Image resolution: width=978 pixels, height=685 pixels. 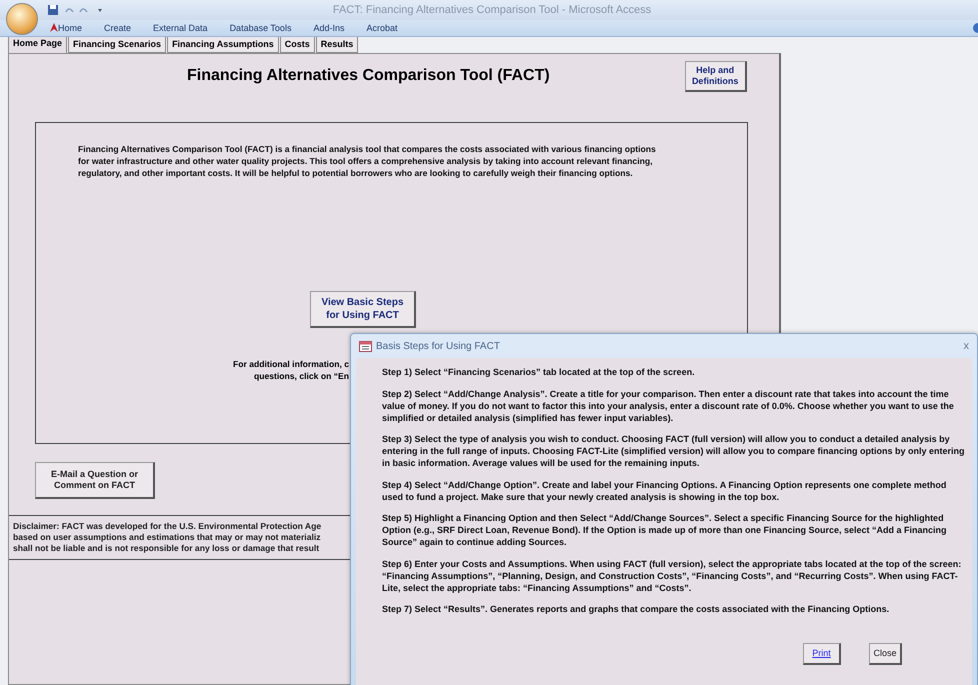 I want to click on ribbon-tab: Database Tools, so click(x=268, y=28).